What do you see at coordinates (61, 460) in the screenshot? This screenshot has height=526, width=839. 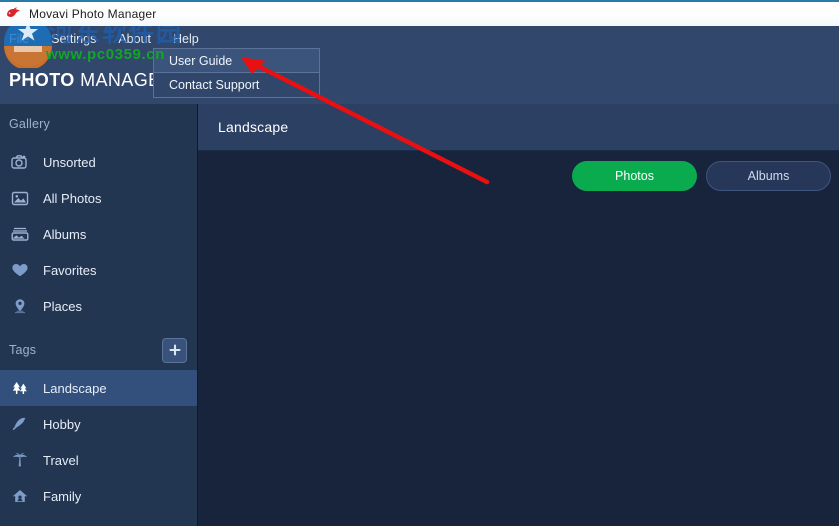 I see `sidebar-item-label: Travel` at bounding box center [61, 460].